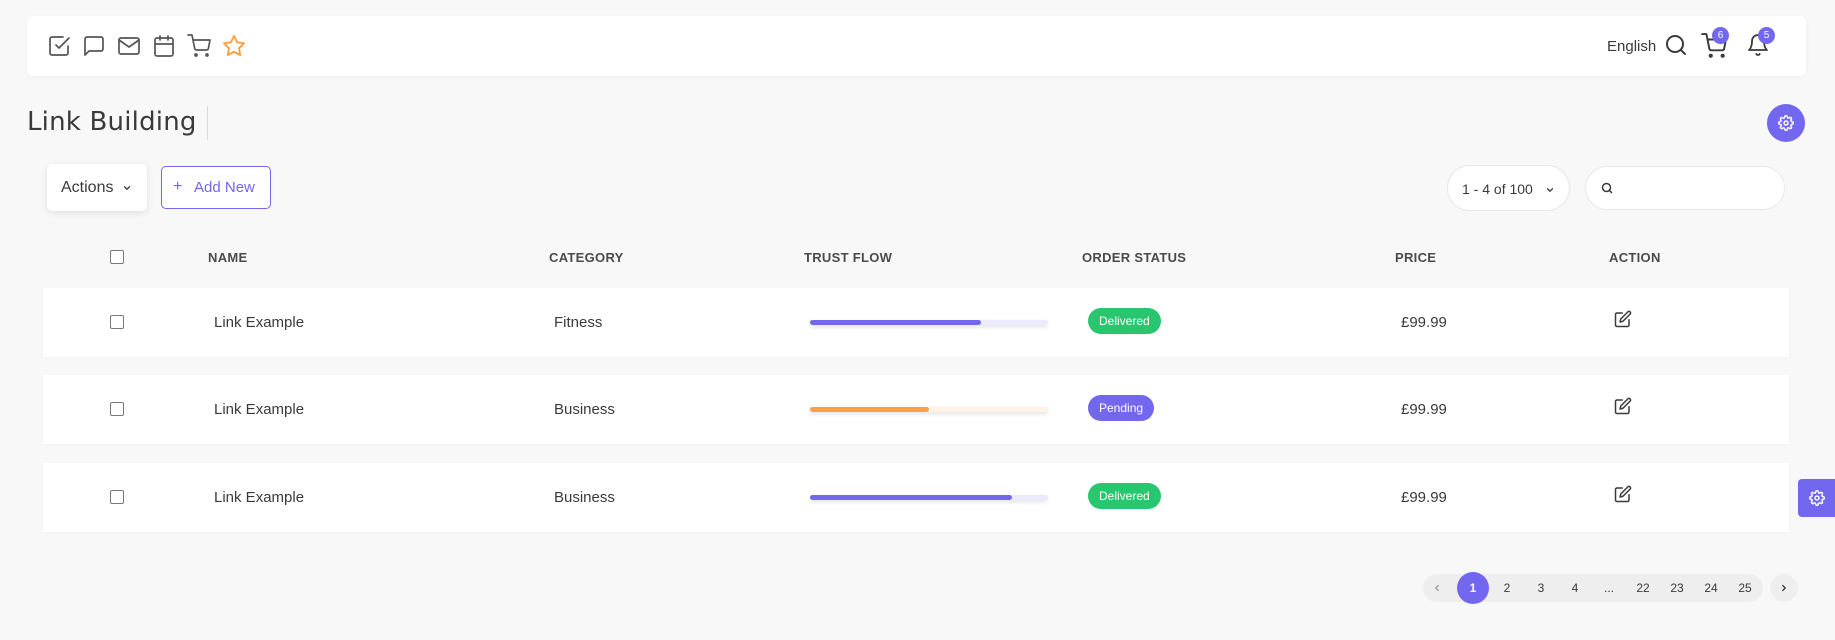  Describe the element at coordinates (916, 46) in the screenshot. I see `top-navbar: English 6 5` at that location.